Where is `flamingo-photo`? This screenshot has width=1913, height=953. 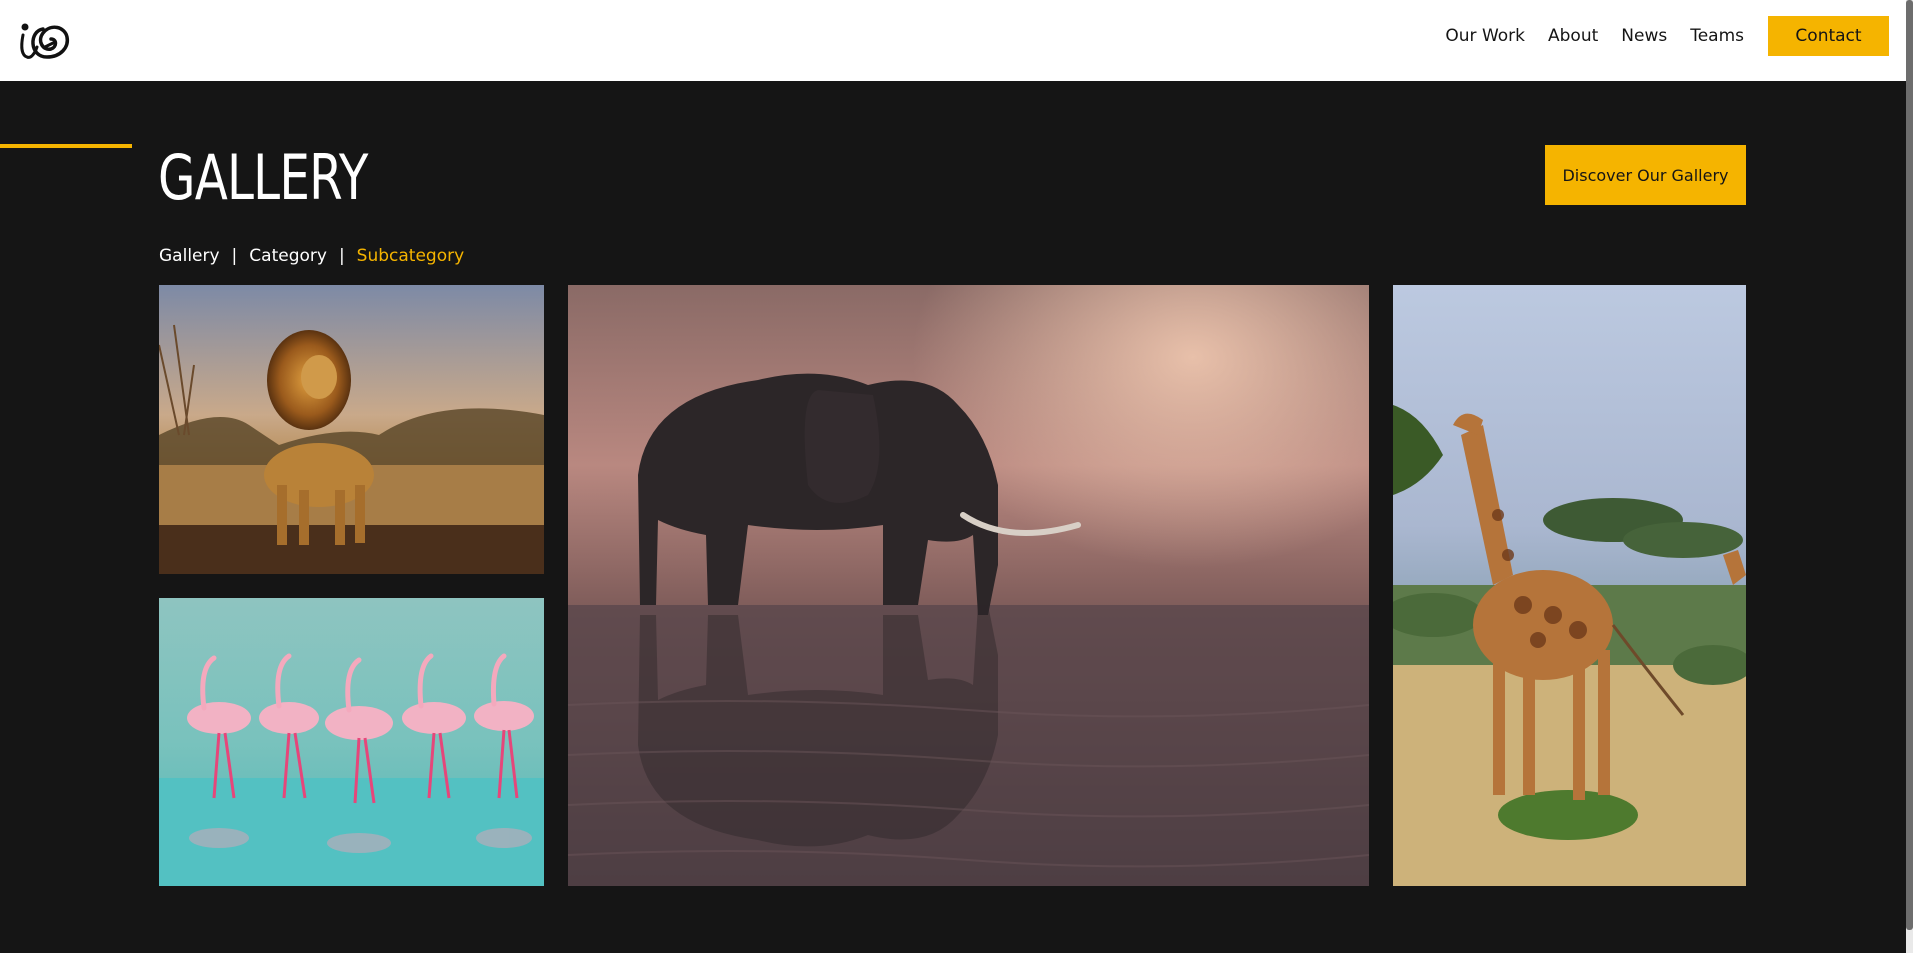 flamingo-photo is located at coordinates (351, 742).